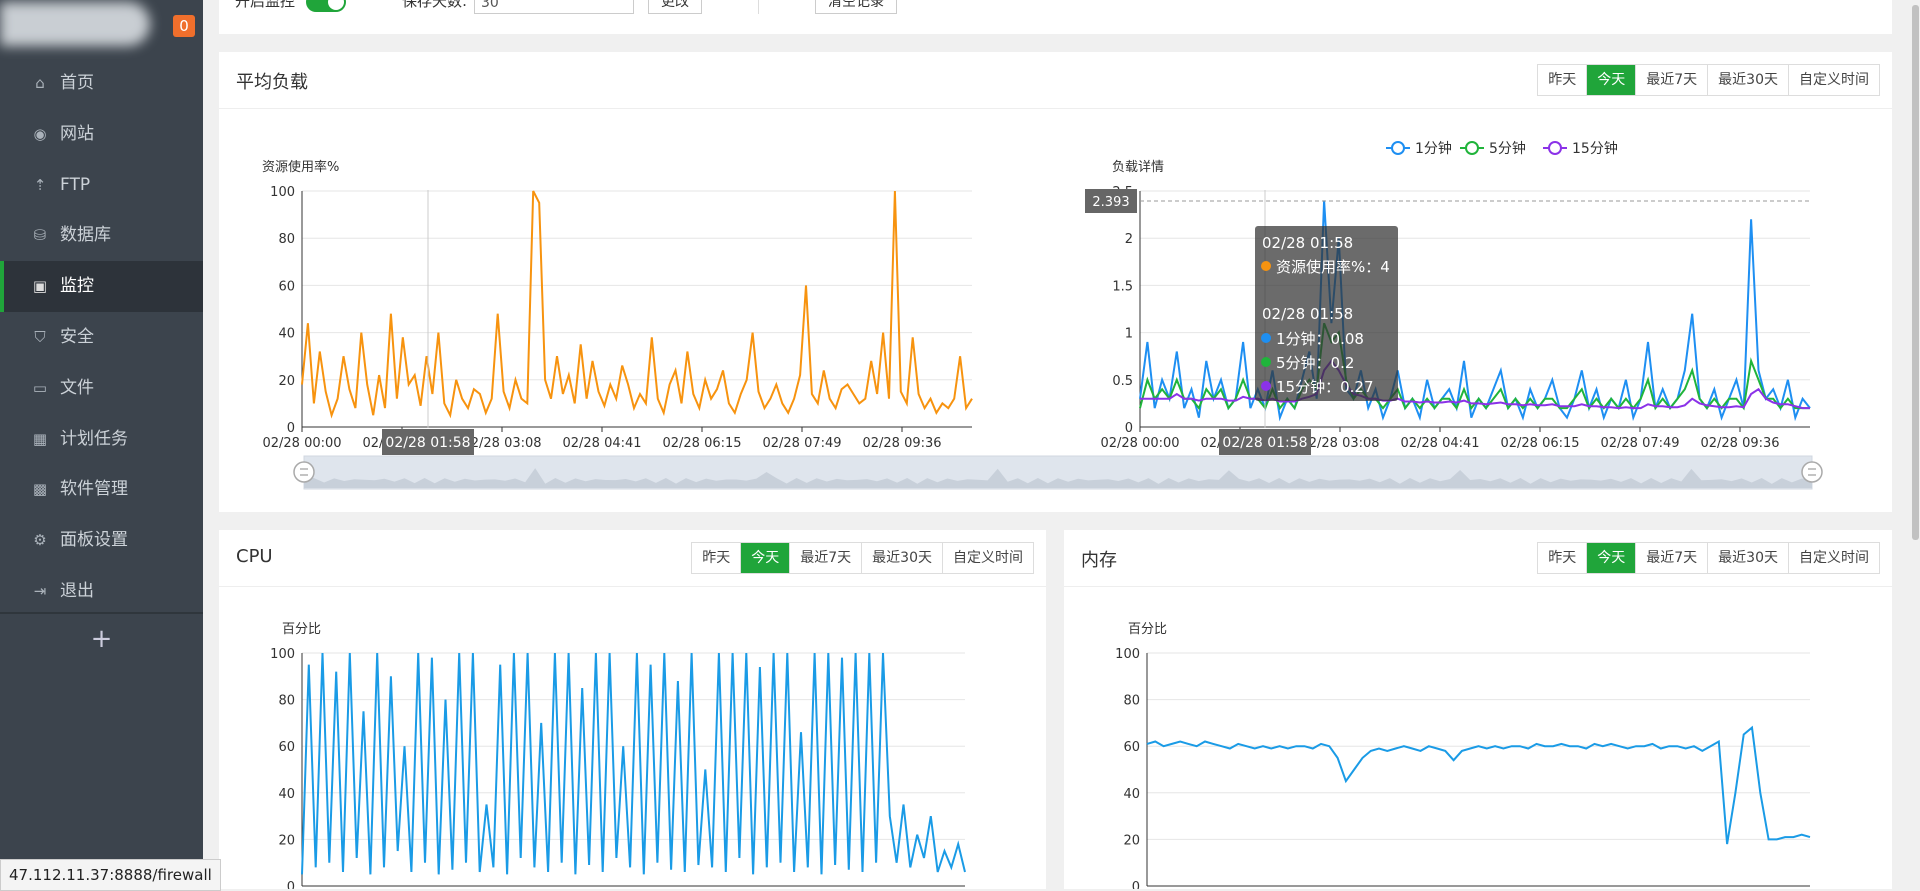  I want to click on legend-label: 5分钟, so click(1507, 148).